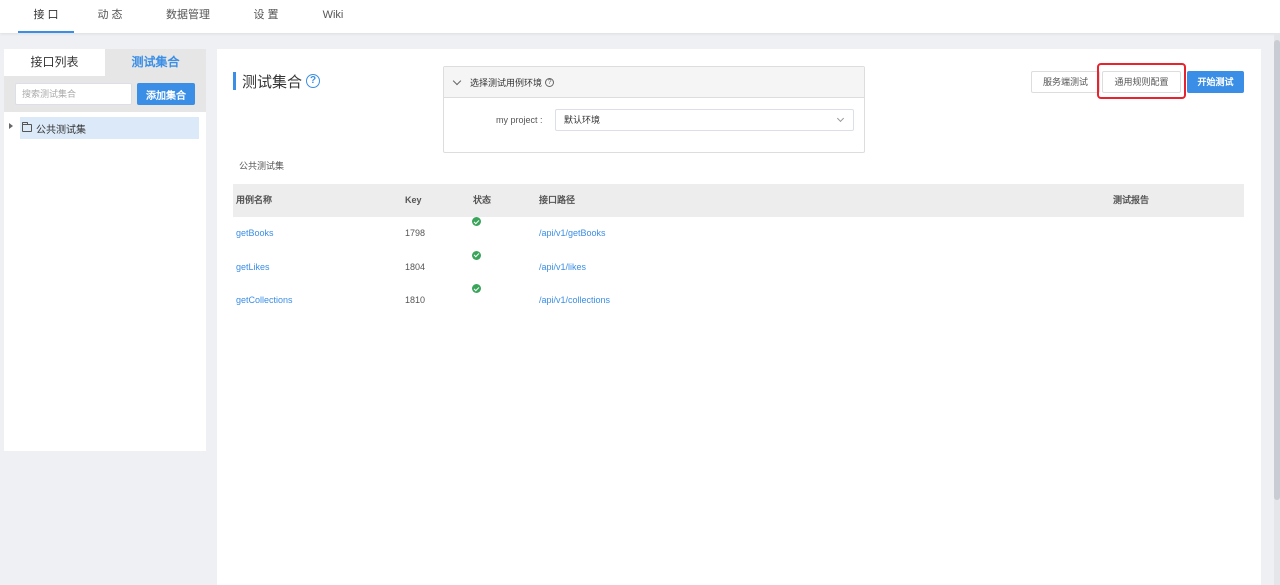 This screenshot has width=1280, height=585. What do you see at coordinates (253, 267) in the screenshot?
I see `case-name-link: getLikes` at bounding box center [253, 267].